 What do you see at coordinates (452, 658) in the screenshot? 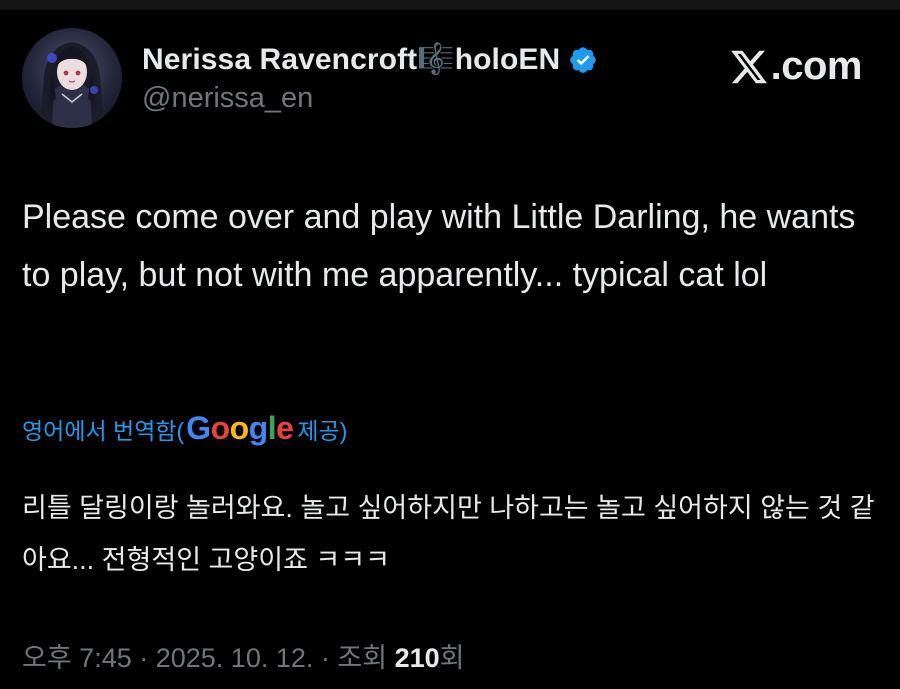
I see `views-suffix: 회` at bounding box center [452, 658].